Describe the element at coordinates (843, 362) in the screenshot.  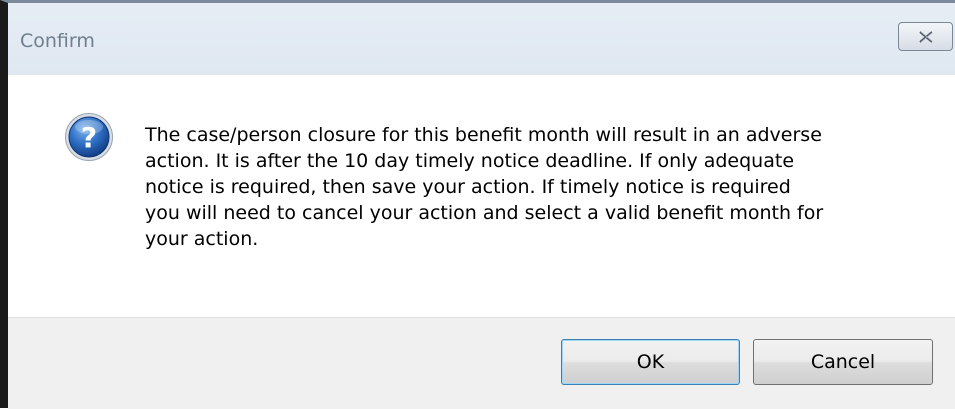
I see `cancel-button: Cancel` at that location.